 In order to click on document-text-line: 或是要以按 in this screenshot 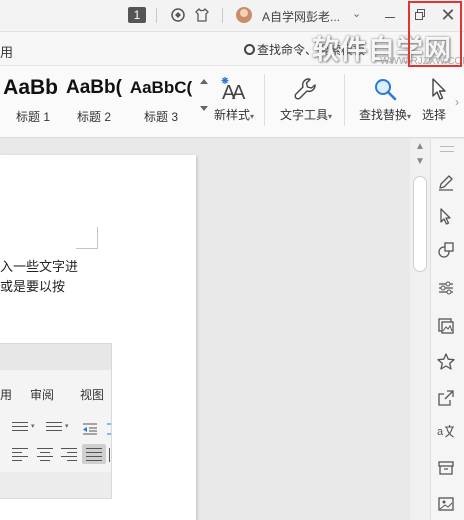, I will do `click(32, 285)`.